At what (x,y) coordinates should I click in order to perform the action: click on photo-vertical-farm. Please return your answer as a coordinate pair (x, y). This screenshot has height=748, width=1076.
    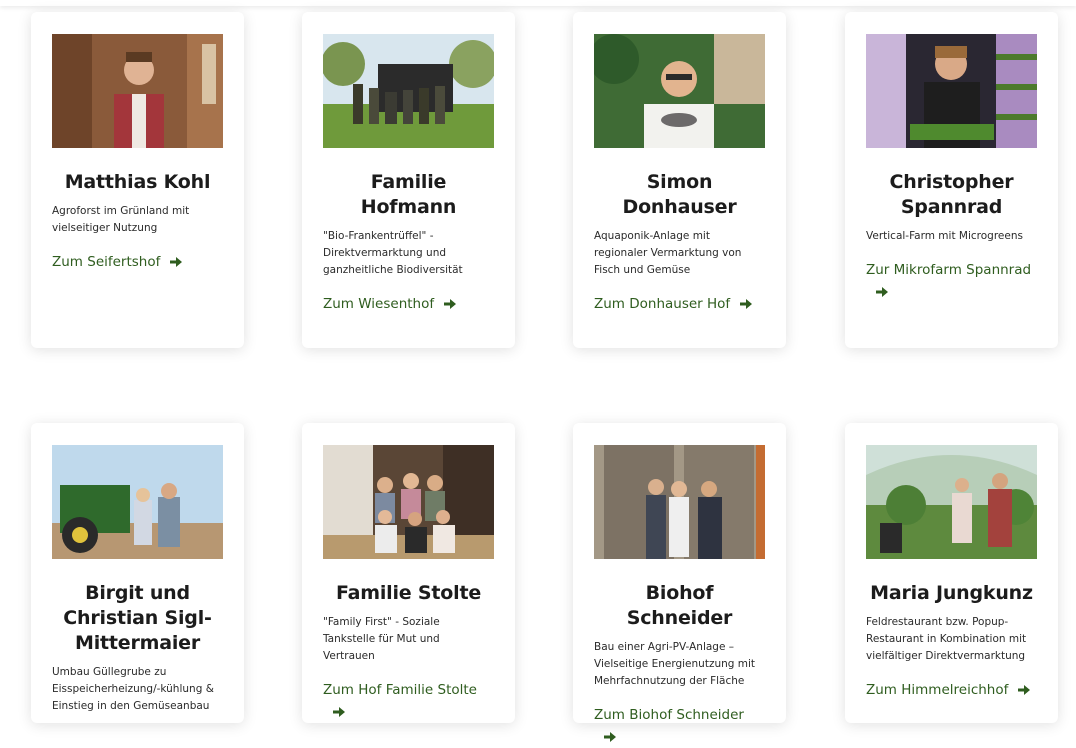
    Looking at the image, I should click on (951, 91).